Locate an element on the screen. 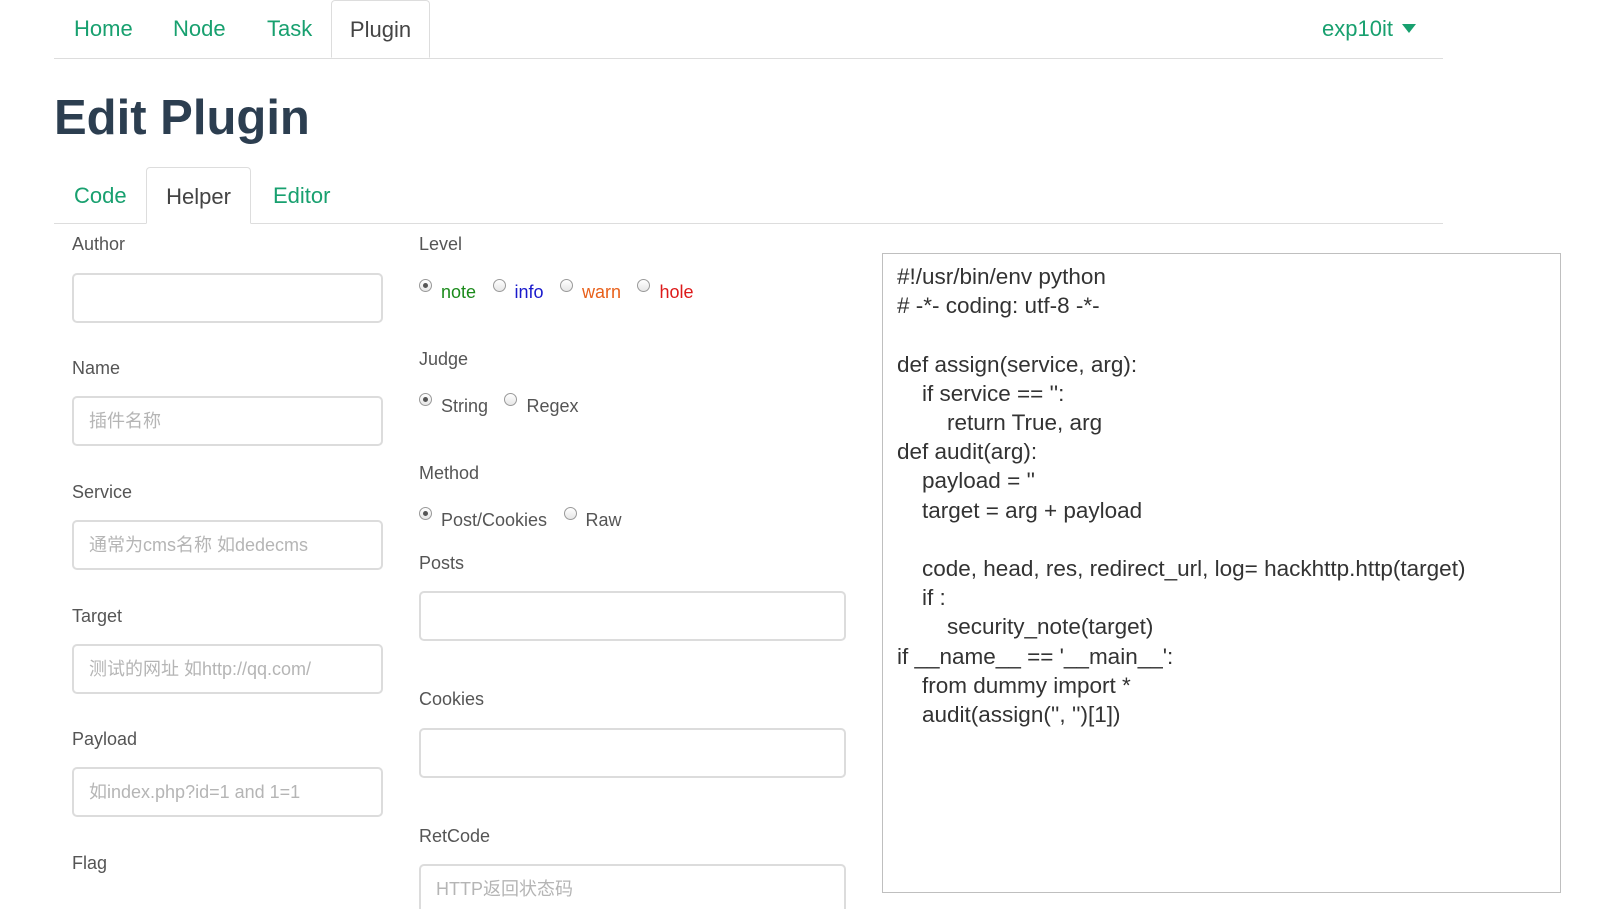 This screenshot has width=1609, height=909. method-radio-group: Post/Cookies Raw is located at coordinates (526, 519).